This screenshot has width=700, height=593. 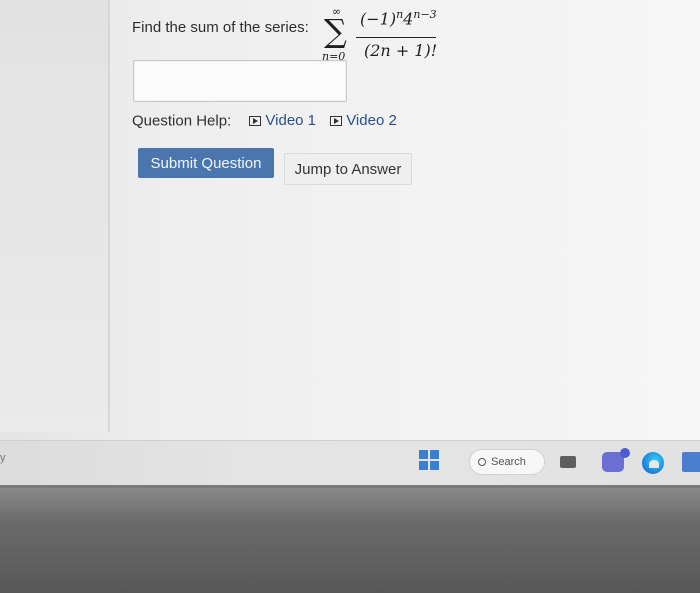 I want to click on video-2-label: Video 2, so click(x=371, y=120).